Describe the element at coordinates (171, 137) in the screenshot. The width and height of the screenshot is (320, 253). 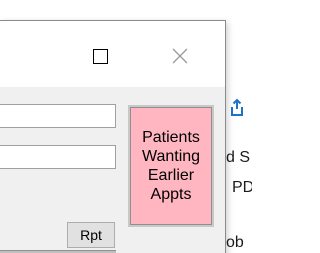
I see `patients-label-line-1: Patients` at that location.